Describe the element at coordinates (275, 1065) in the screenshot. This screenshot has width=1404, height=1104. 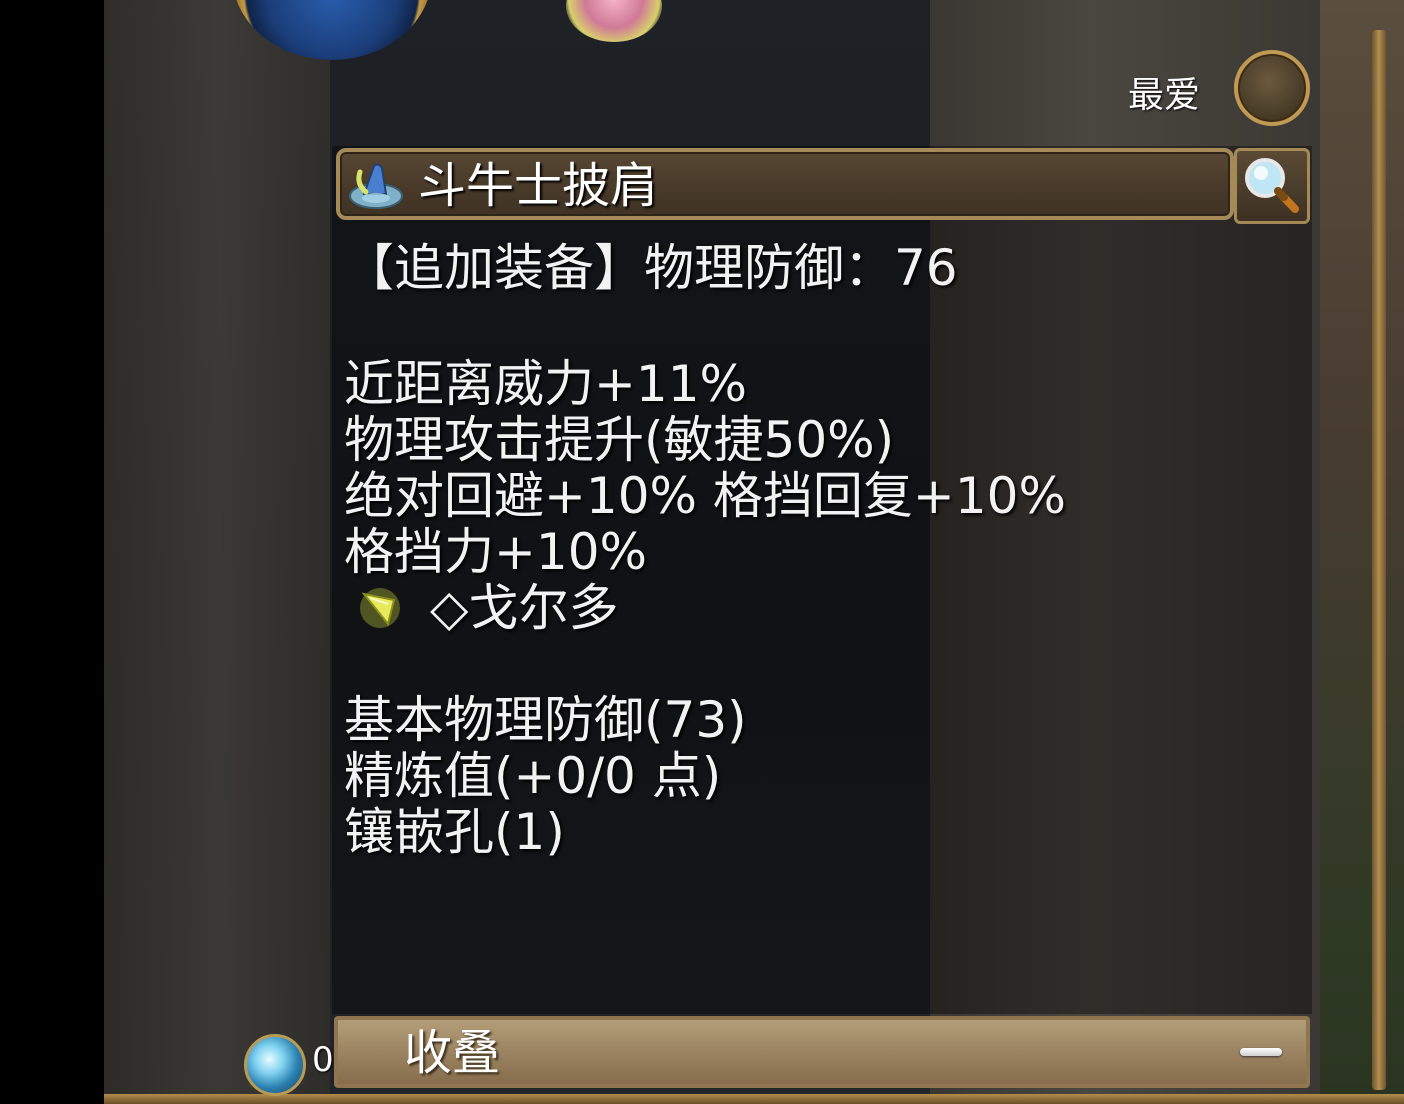
I see `orb-icon` at that location.